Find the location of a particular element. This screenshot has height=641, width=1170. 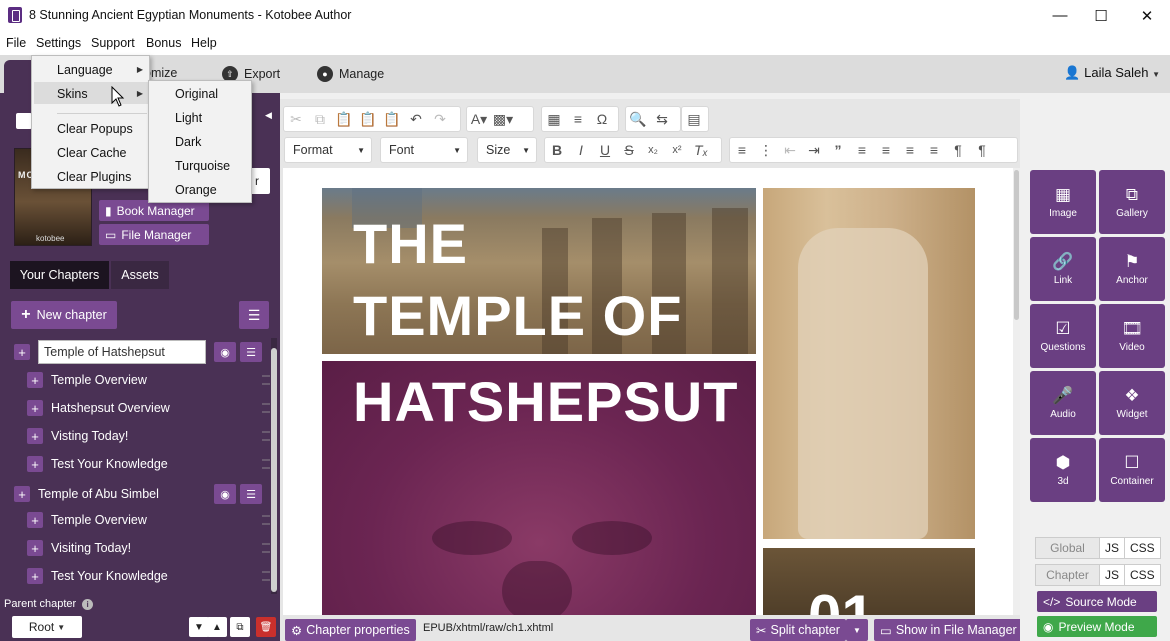

close-icon: ✕ is located at coordinates (1147, 15).